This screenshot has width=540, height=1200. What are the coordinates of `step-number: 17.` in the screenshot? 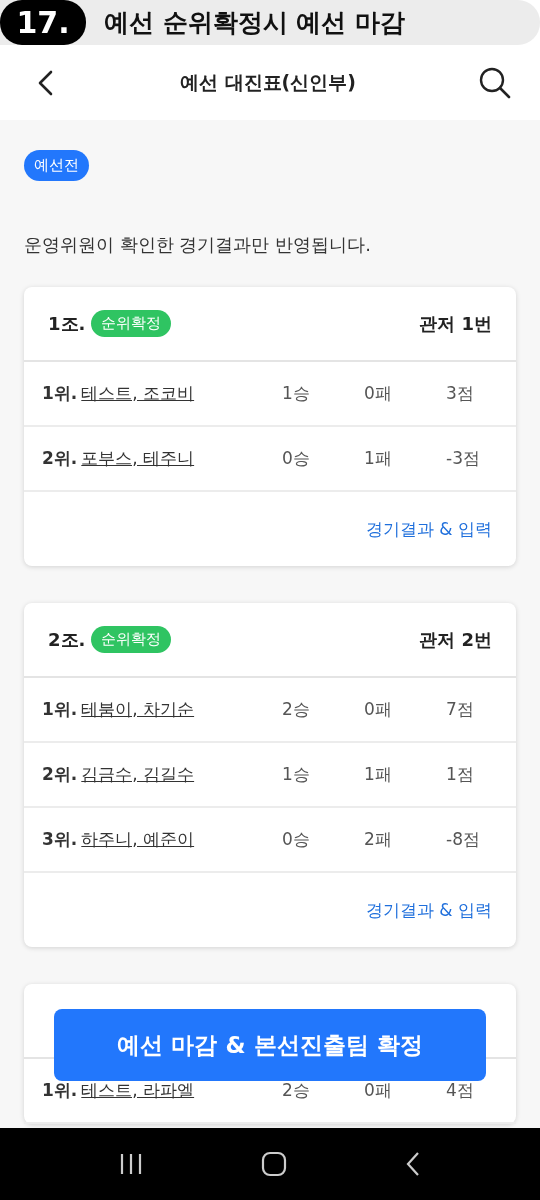 It's located at (43, 22).